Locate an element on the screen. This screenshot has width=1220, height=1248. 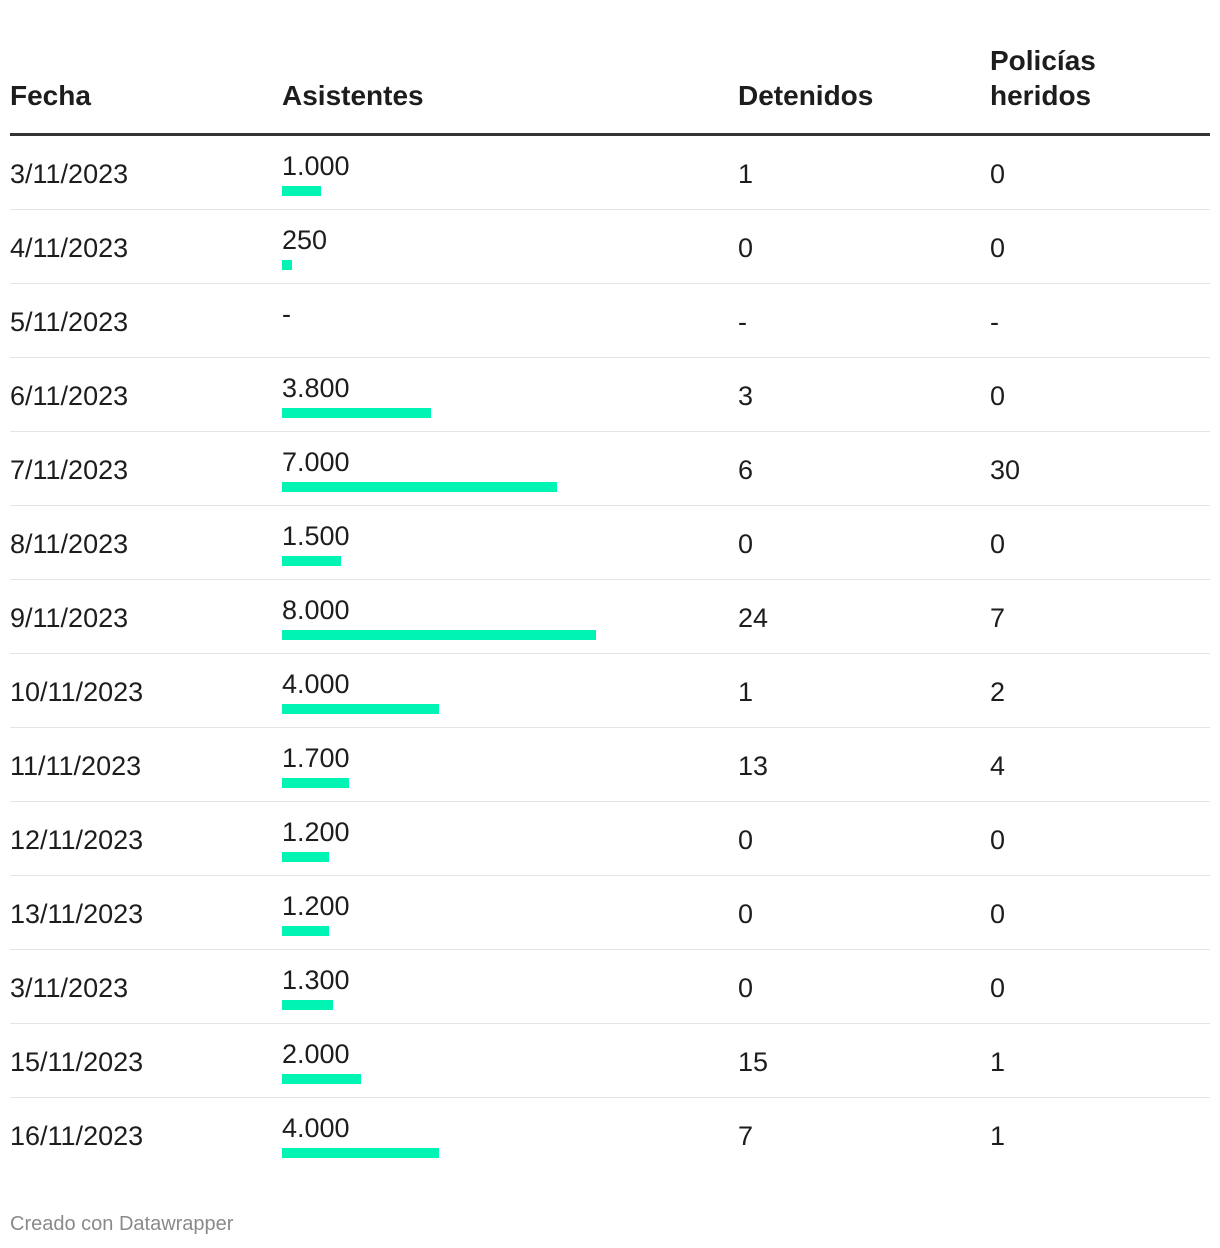
cell-asistentes: - is located at coordinates (482, 314).